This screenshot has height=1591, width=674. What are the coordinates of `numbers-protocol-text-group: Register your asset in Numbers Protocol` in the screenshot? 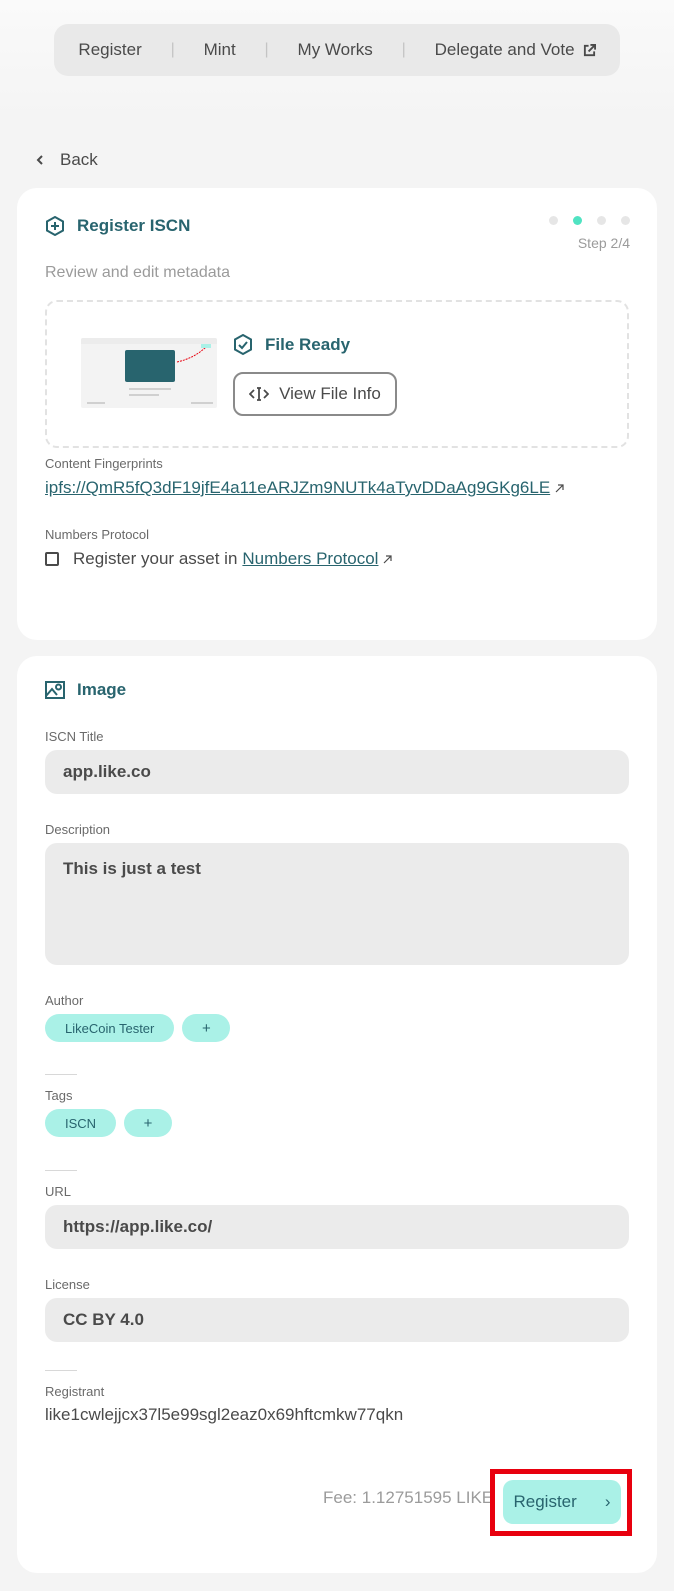 It's located at (233, 559).